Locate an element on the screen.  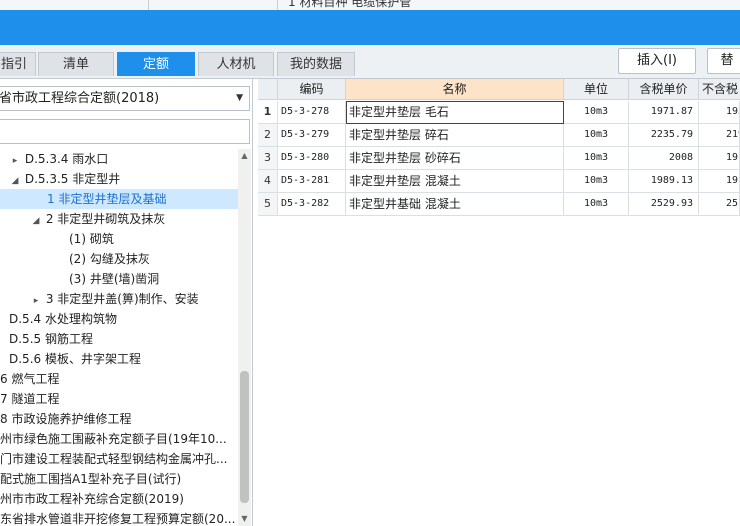
cell-price-tax: 1989.13 is located at coordinates (664, 181).